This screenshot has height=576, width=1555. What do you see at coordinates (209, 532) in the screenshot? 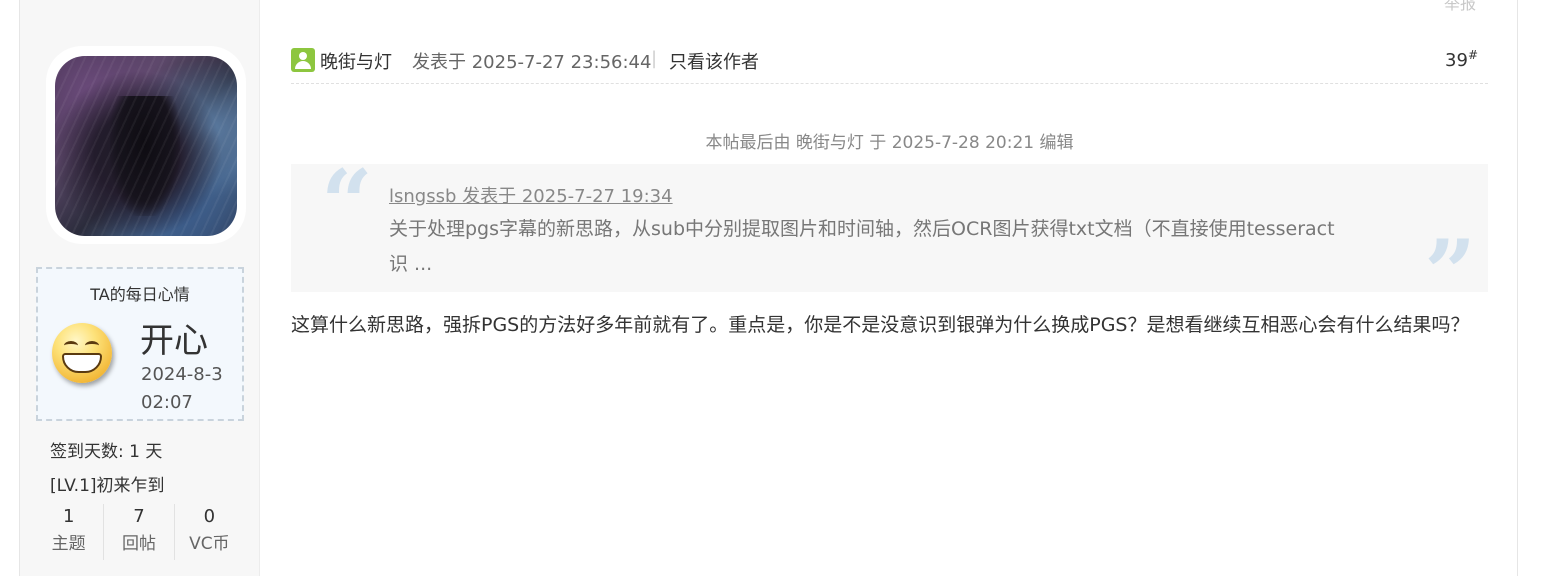
I see `stat-coins: 0 VC币` at bounding box center [209, 532].